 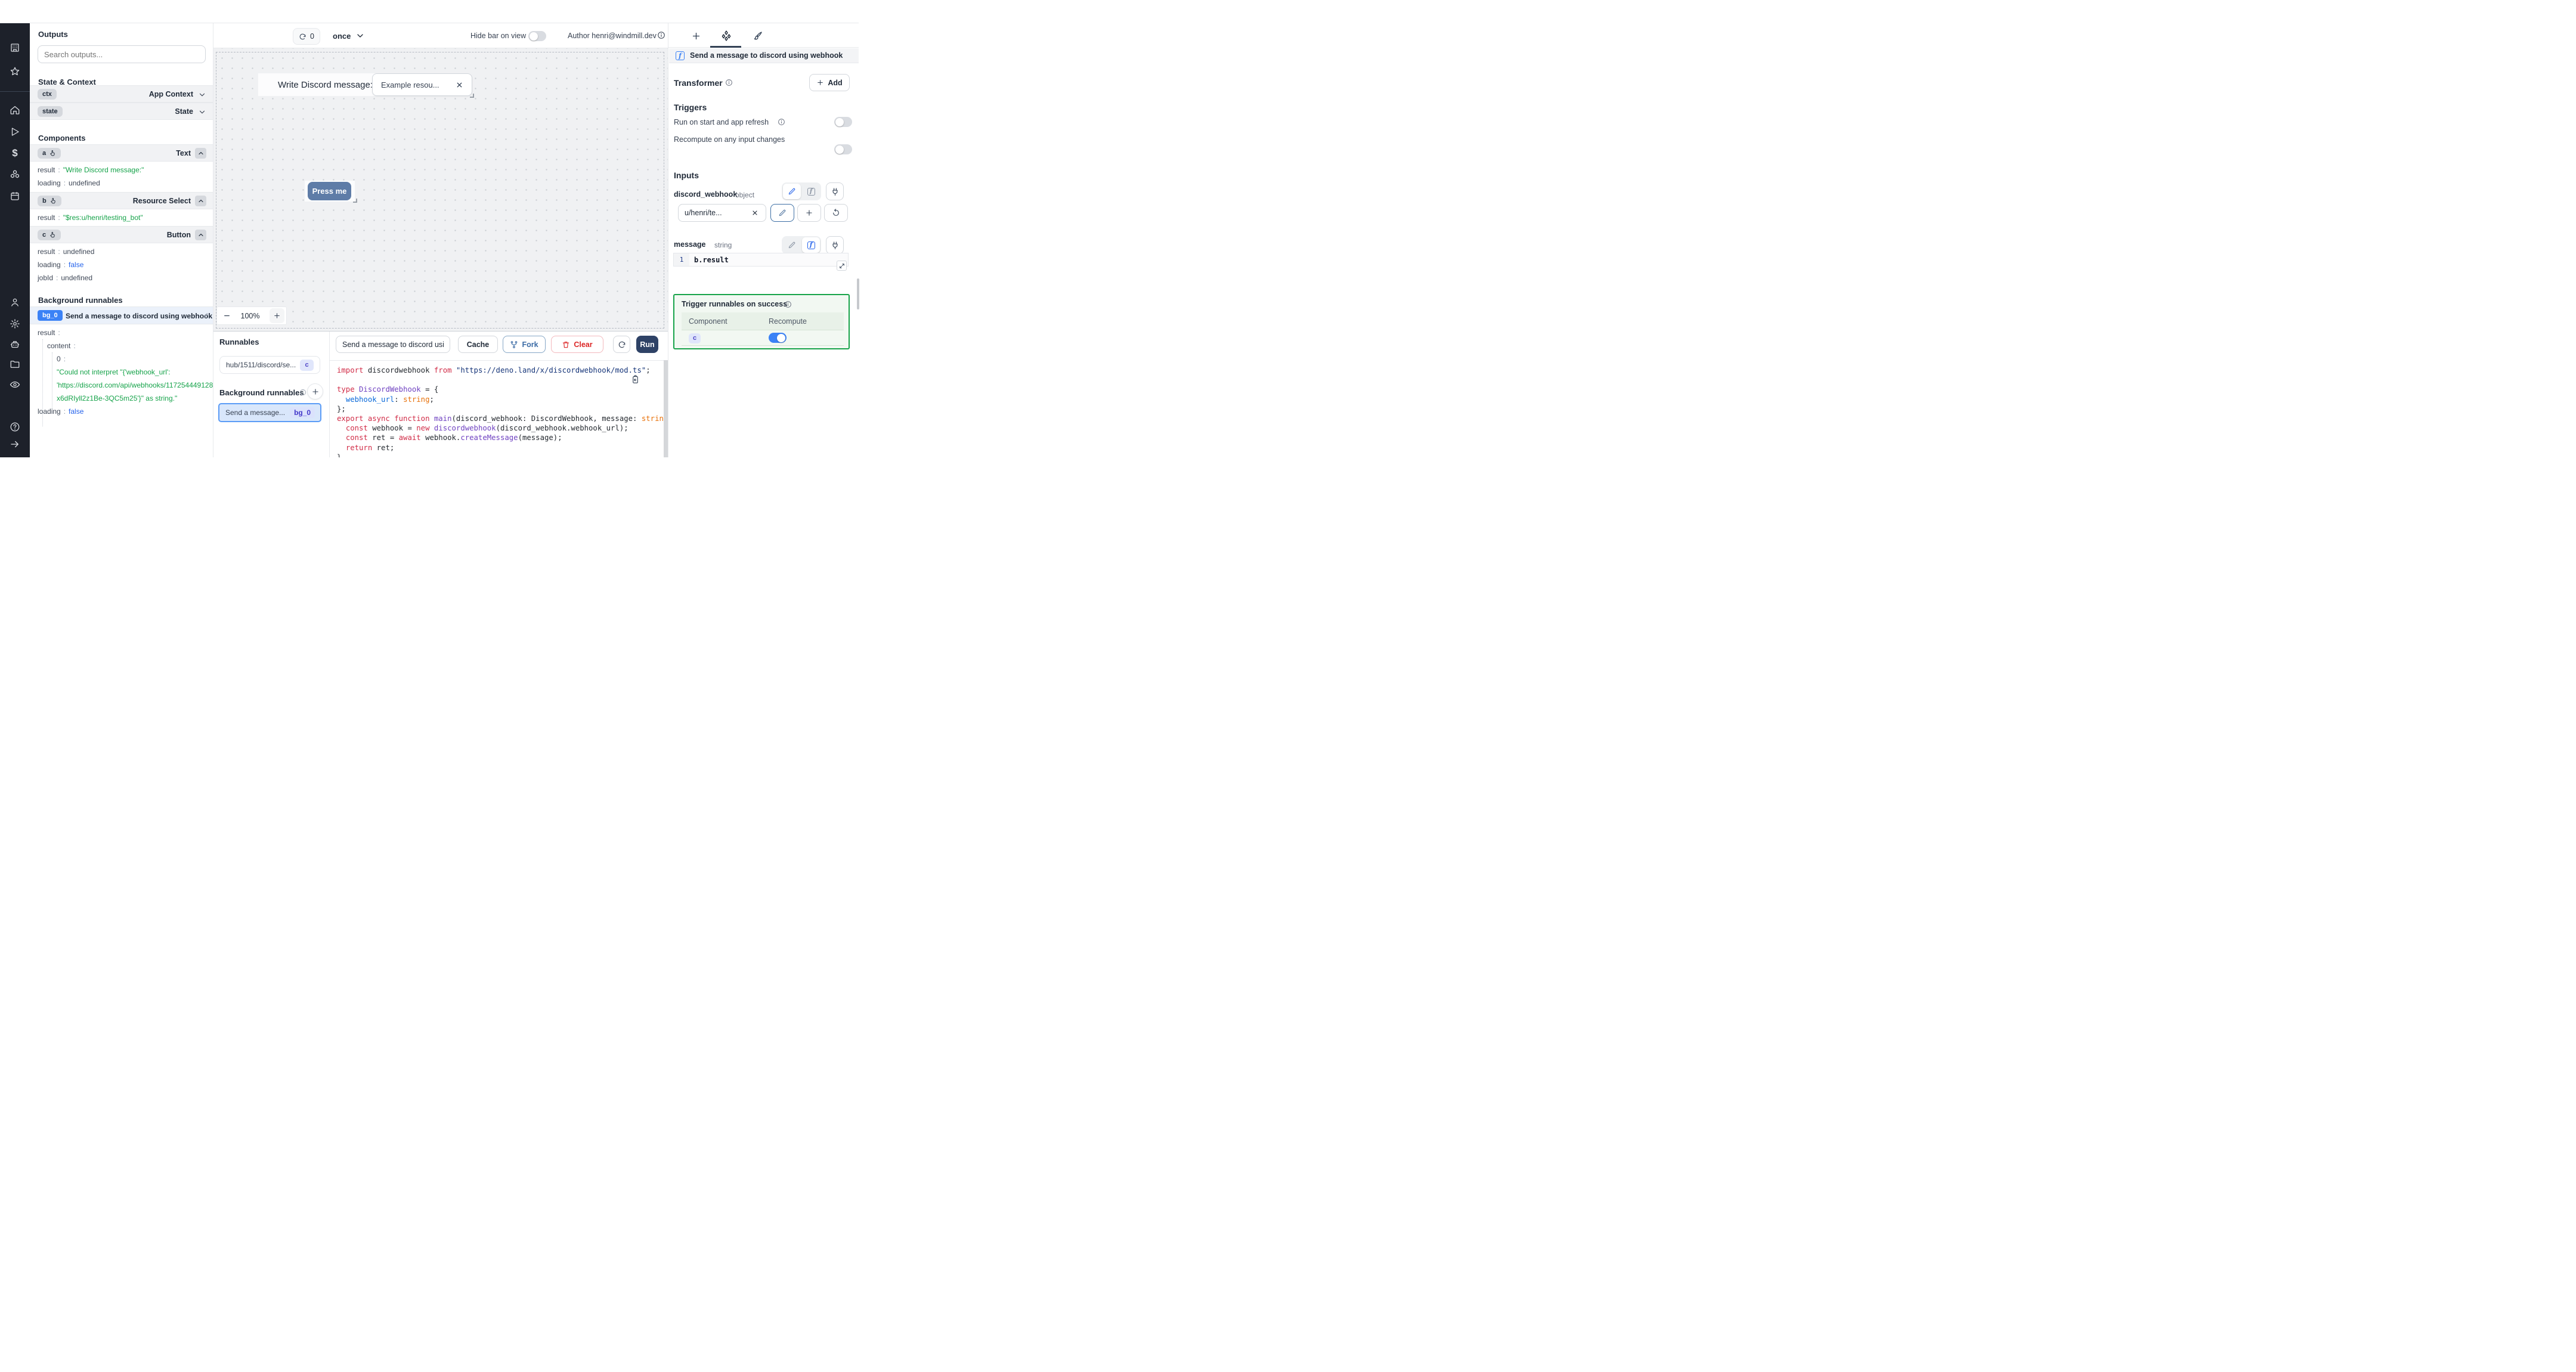 What do you see at coordinates (696, 36) in the screenshot?
I see `tab-insert` at bounding box center [696, 36].